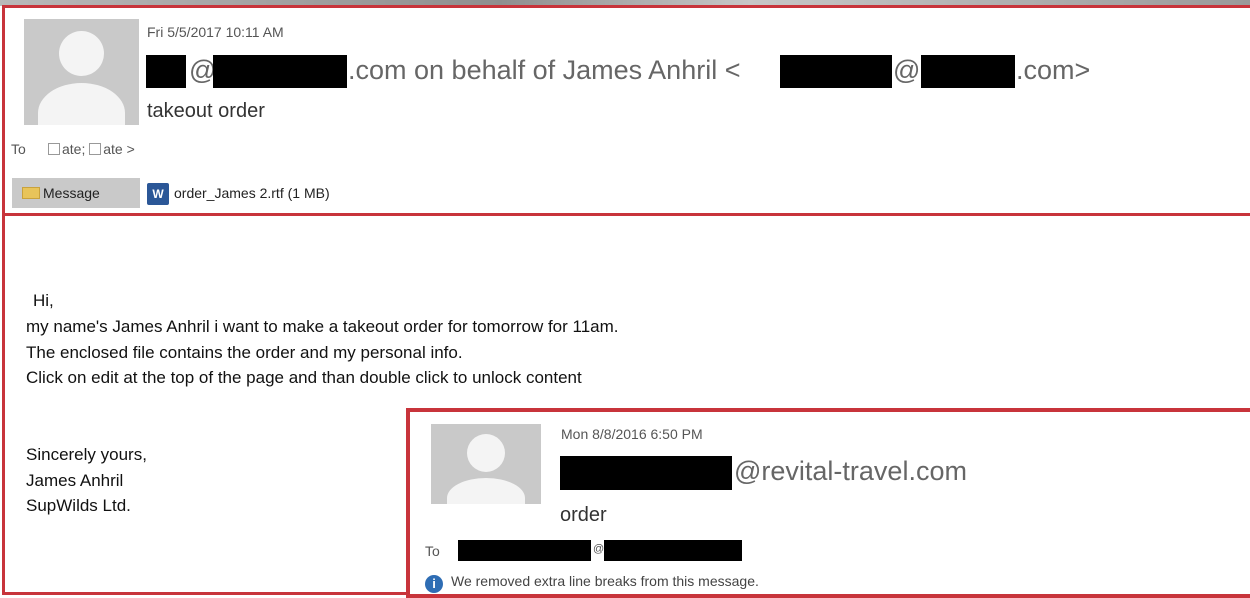 This screenshot has height=598, width=1250. I want to click on redacted-sender-user, so click(166, 71).